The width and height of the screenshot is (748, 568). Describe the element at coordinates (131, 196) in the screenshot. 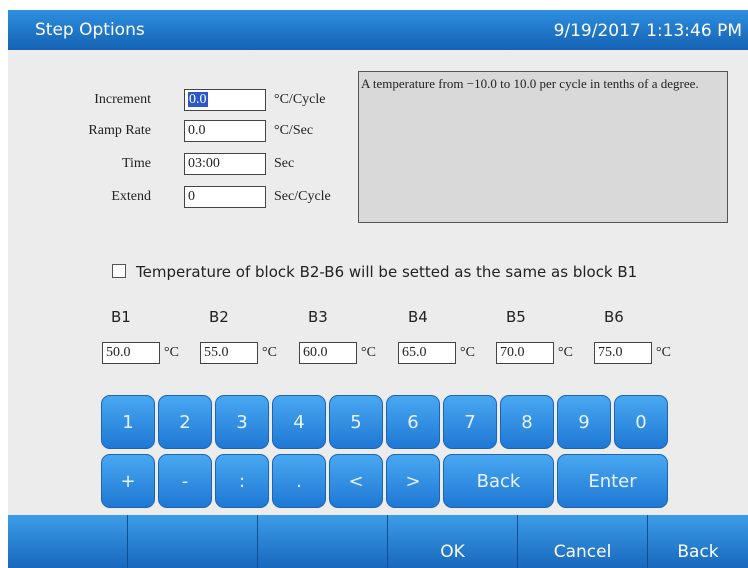

I see `extend-label: Extend` at that location.